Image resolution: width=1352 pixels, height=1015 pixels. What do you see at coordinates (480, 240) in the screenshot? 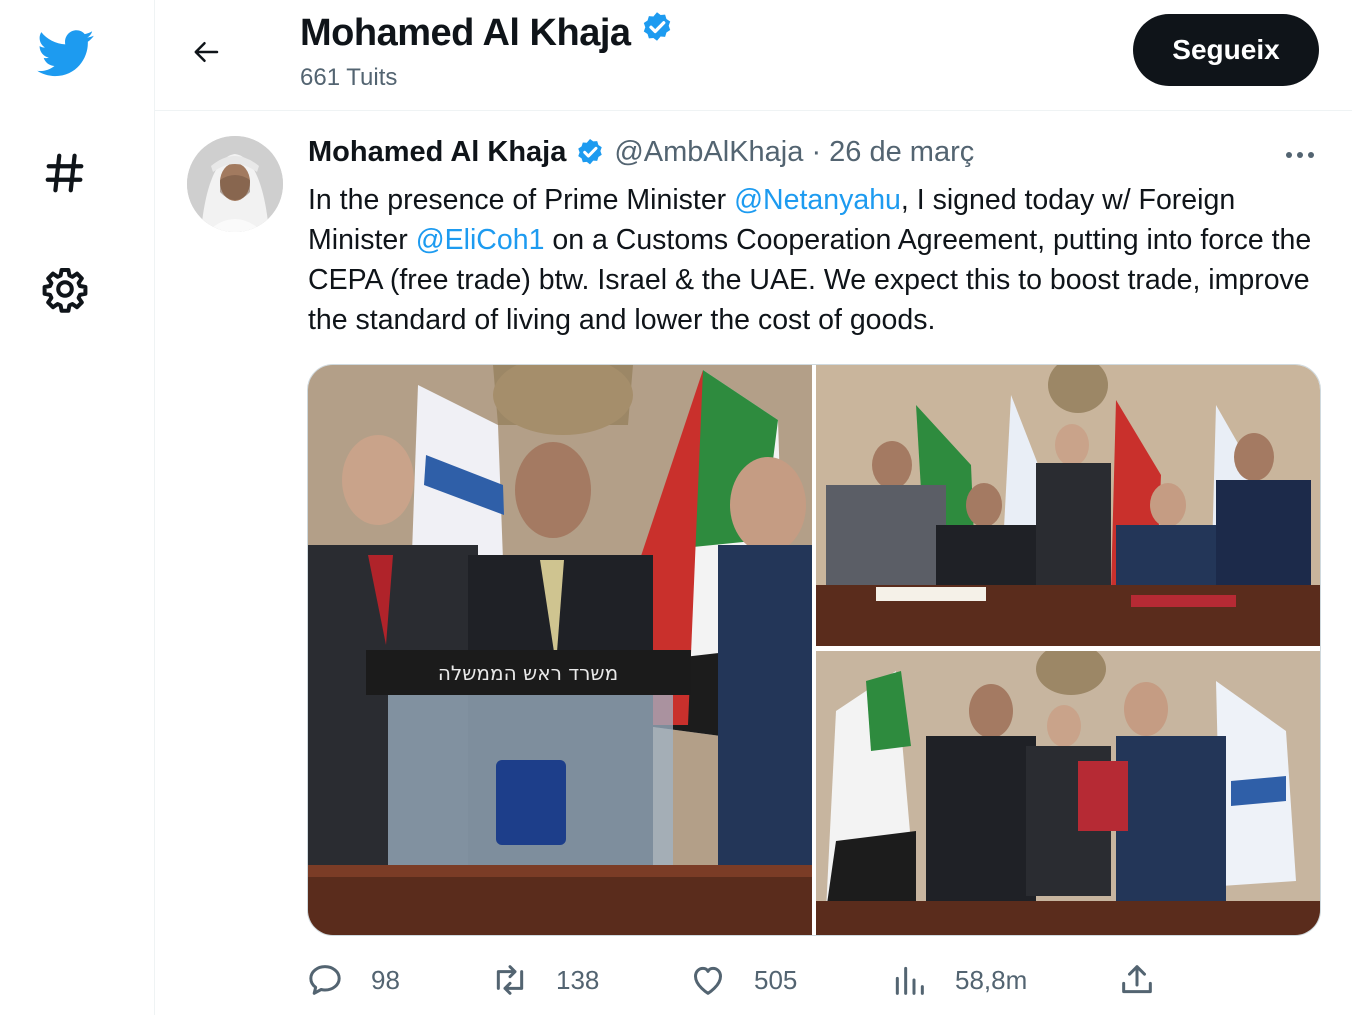
I see `mention-link: @EliCoh1` at bounding box center [480, 240].